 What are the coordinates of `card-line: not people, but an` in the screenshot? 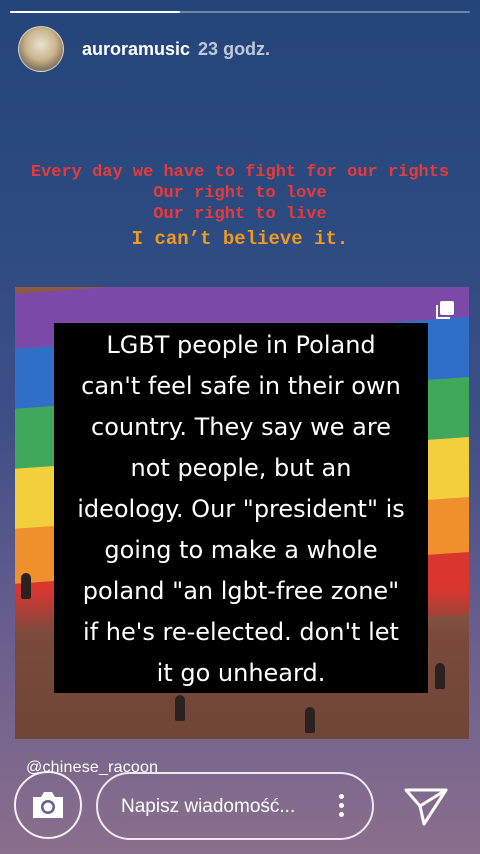 It's located at (241, 467).